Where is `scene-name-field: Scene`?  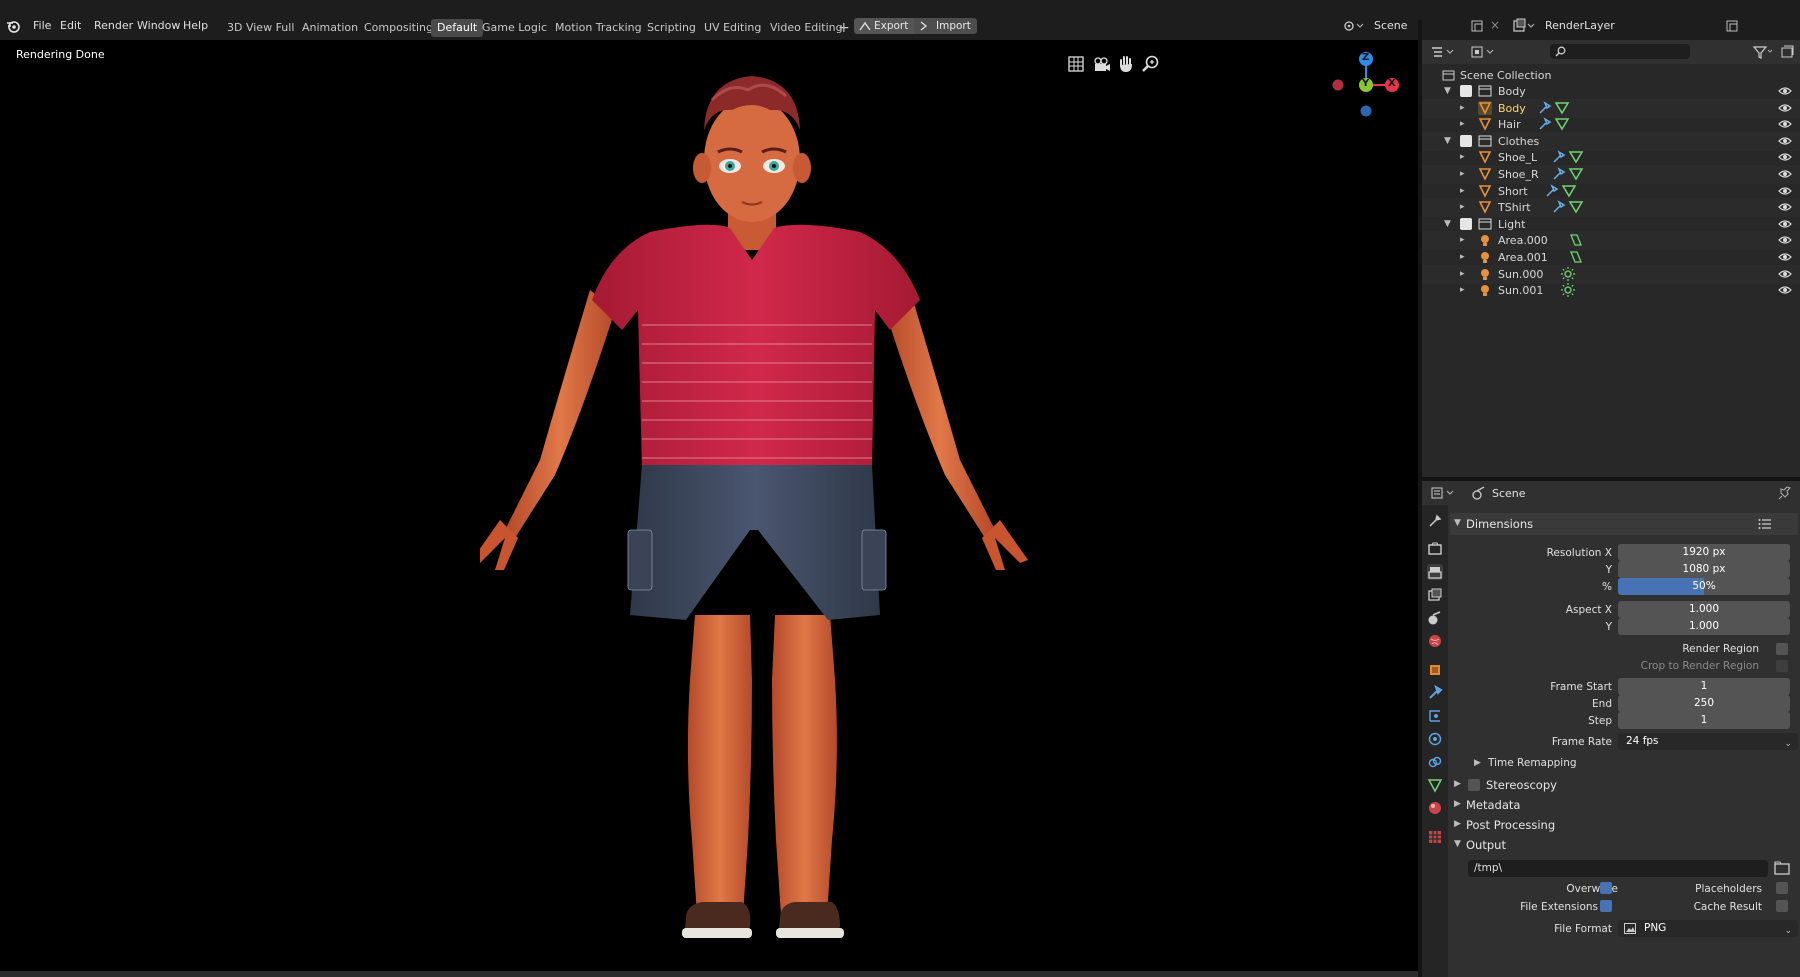 scene-name-field: Scene is located at coordinates (1391, 26).